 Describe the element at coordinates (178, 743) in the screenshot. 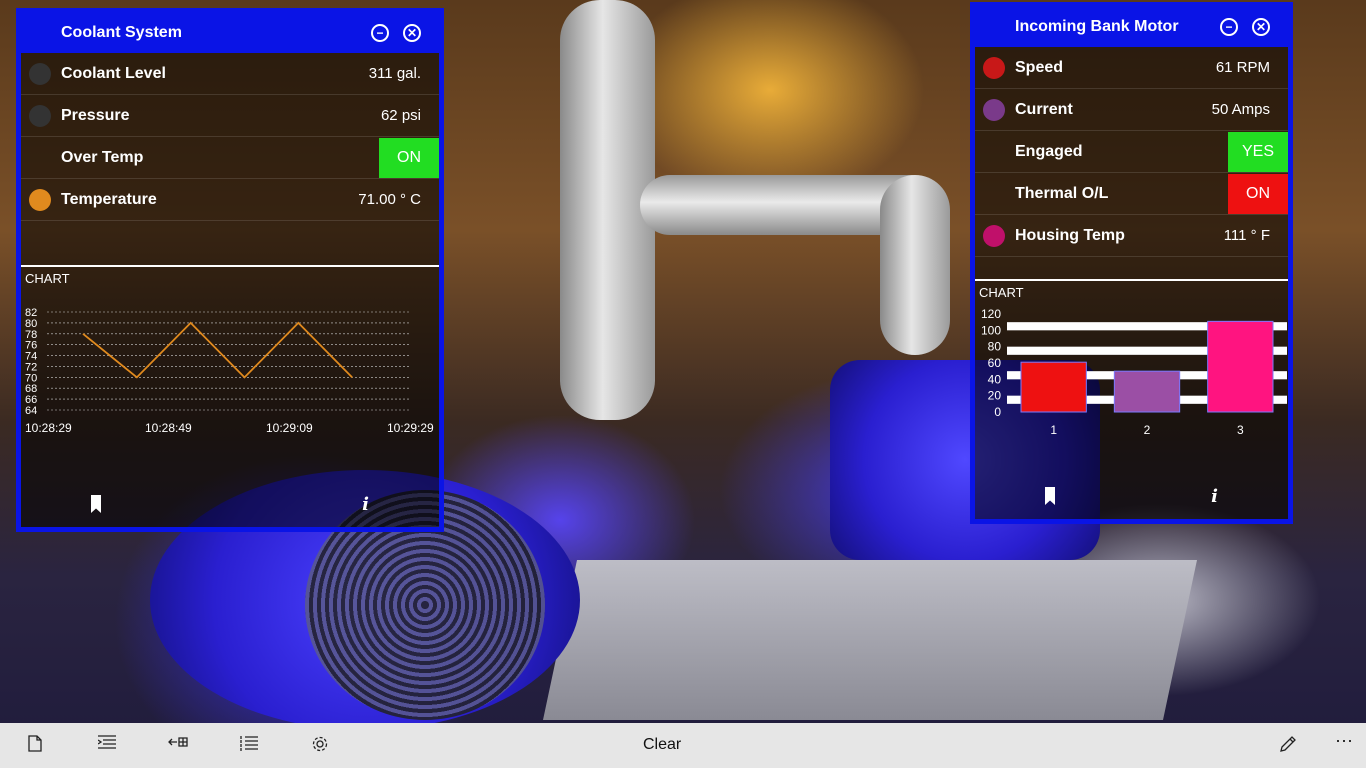

I see `arrow-grid-icon` at that location.